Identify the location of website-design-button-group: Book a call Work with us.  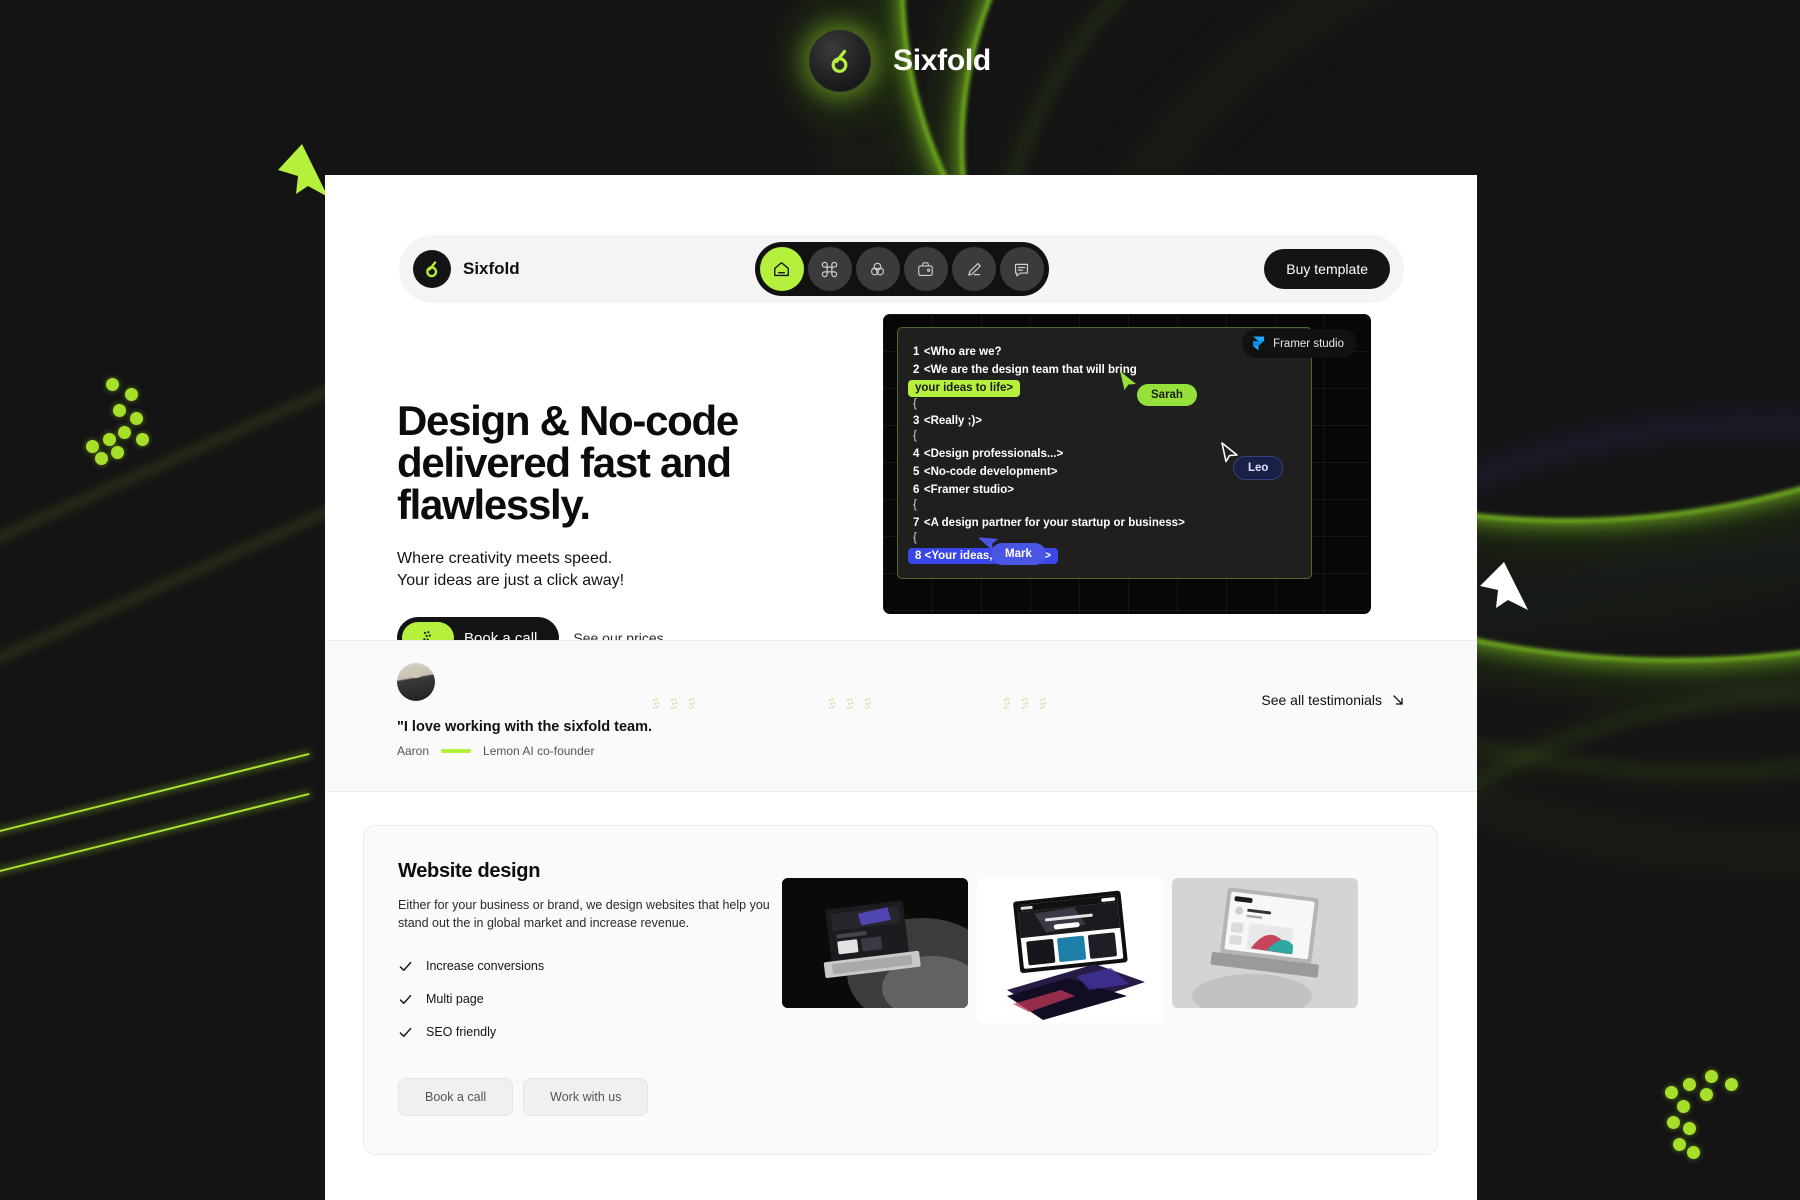
(523, 1097).